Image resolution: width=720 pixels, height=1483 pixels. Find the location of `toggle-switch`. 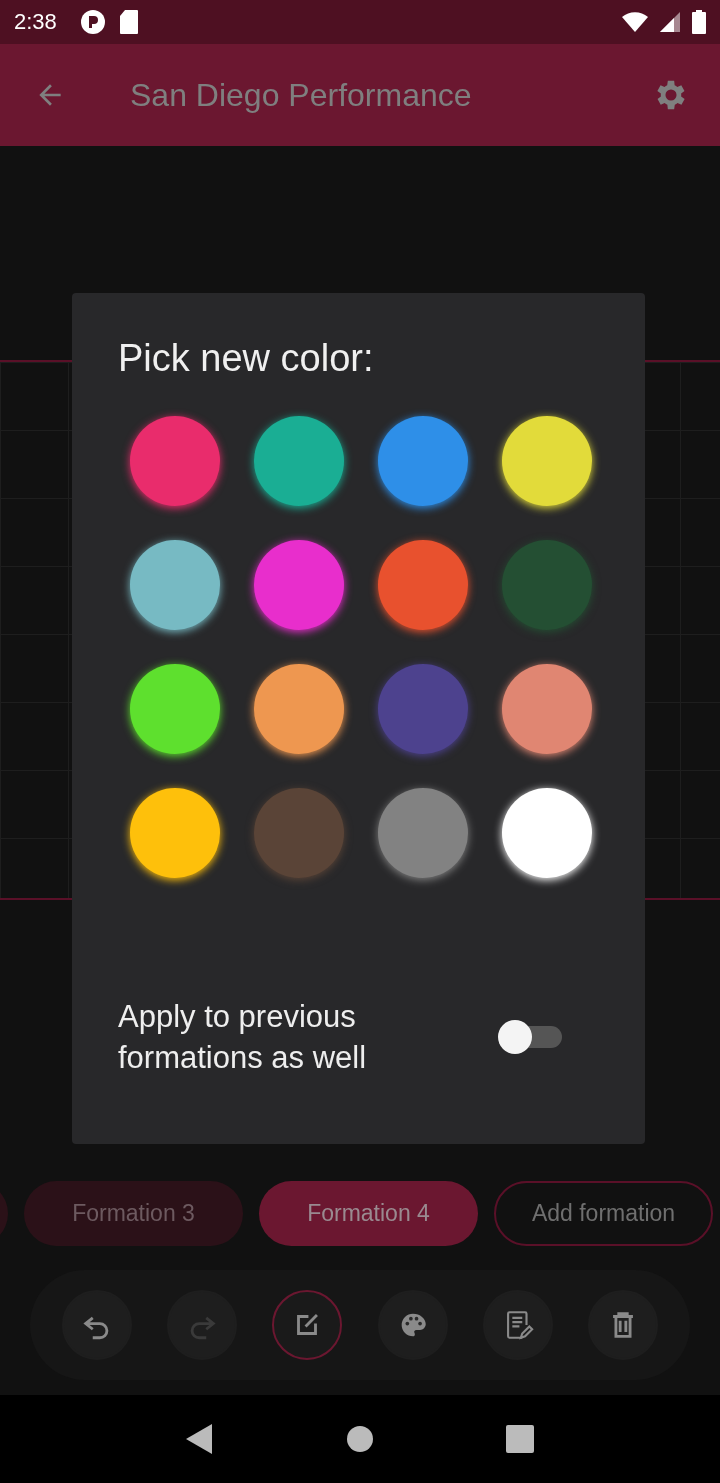

toggle-switch is located at coordinates (531, 1037).